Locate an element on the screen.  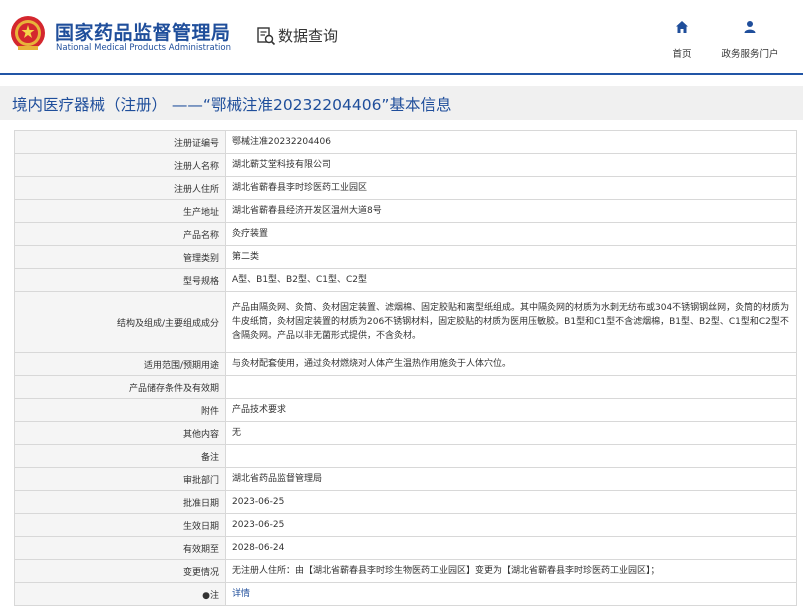
page-title: 境内医疗器械（注册） ——“鄂械注准20232204406”基本信息 is located at coordinates (232, 105).